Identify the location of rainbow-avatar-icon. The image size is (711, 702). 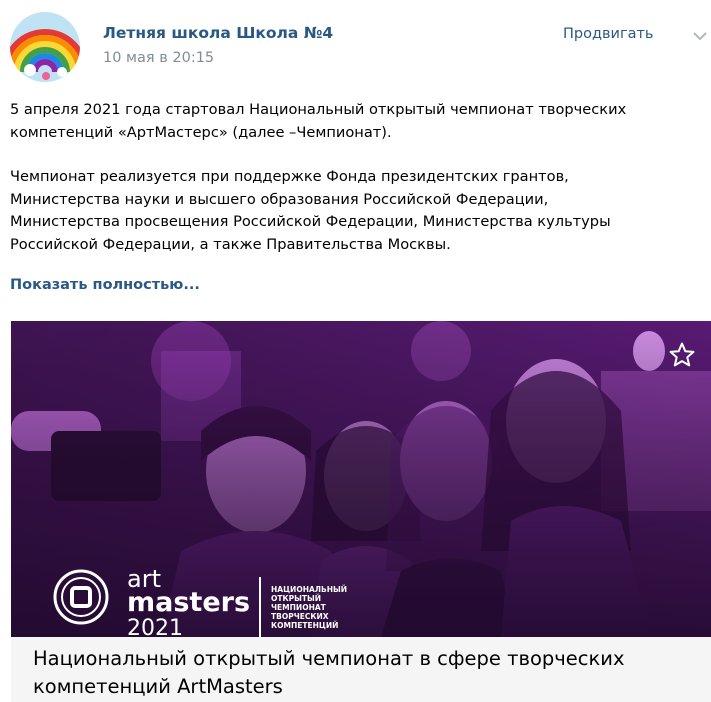
(45, 47).